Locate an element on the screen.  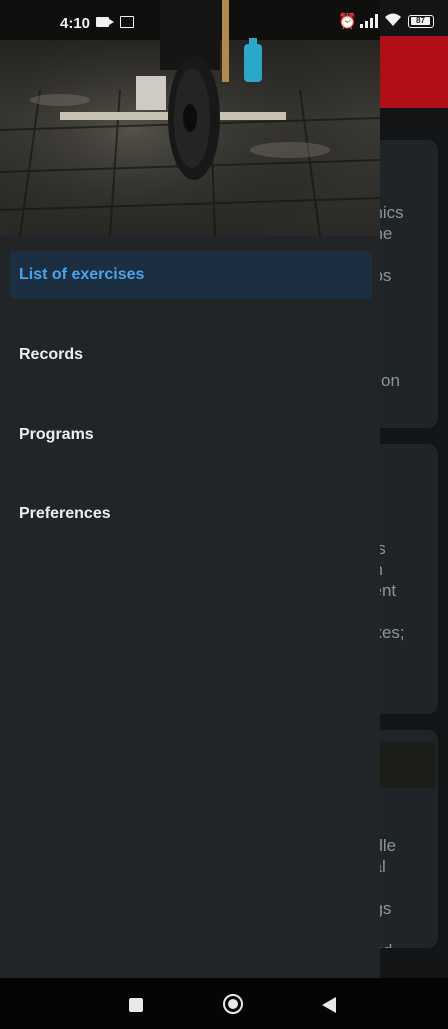
menu-item-label: Preferences is located at coordinates (65, 513).